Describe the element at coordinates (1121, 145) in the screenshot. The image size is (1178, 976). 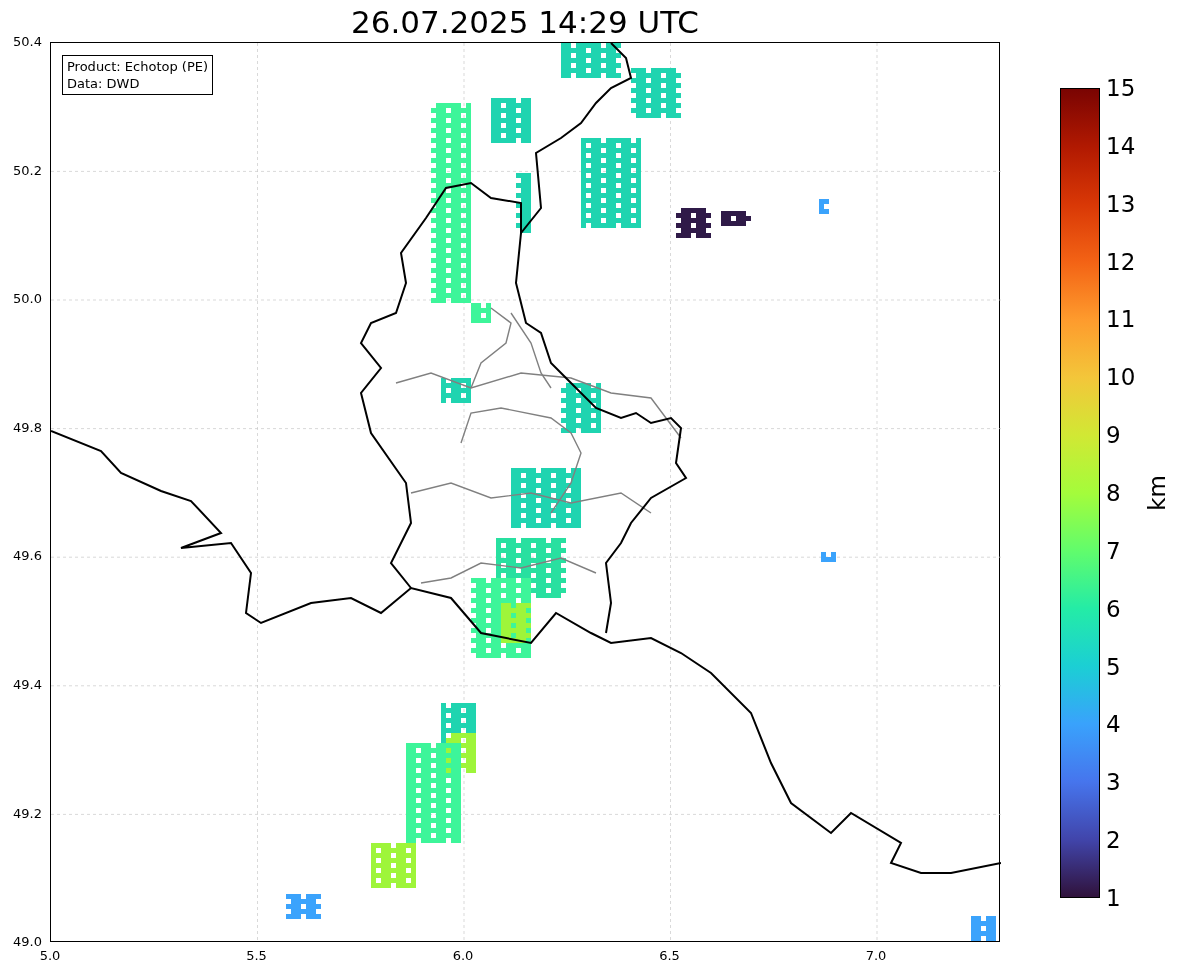
I see `colorbar-tick-label: 14` at that location.